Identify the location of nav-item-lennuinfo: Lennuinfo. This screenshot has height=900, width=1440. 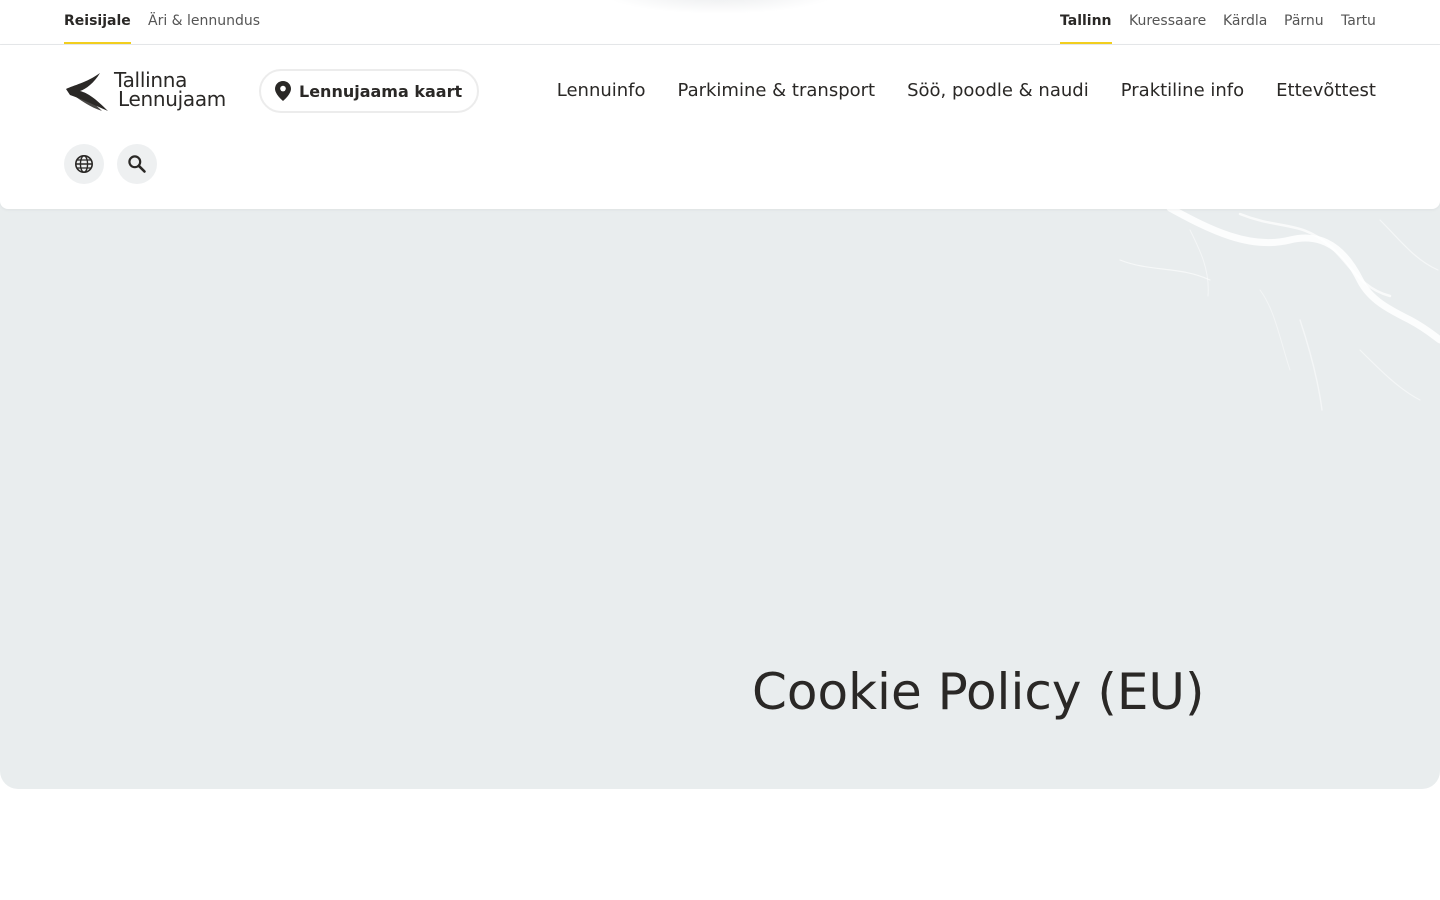
(601, 91).